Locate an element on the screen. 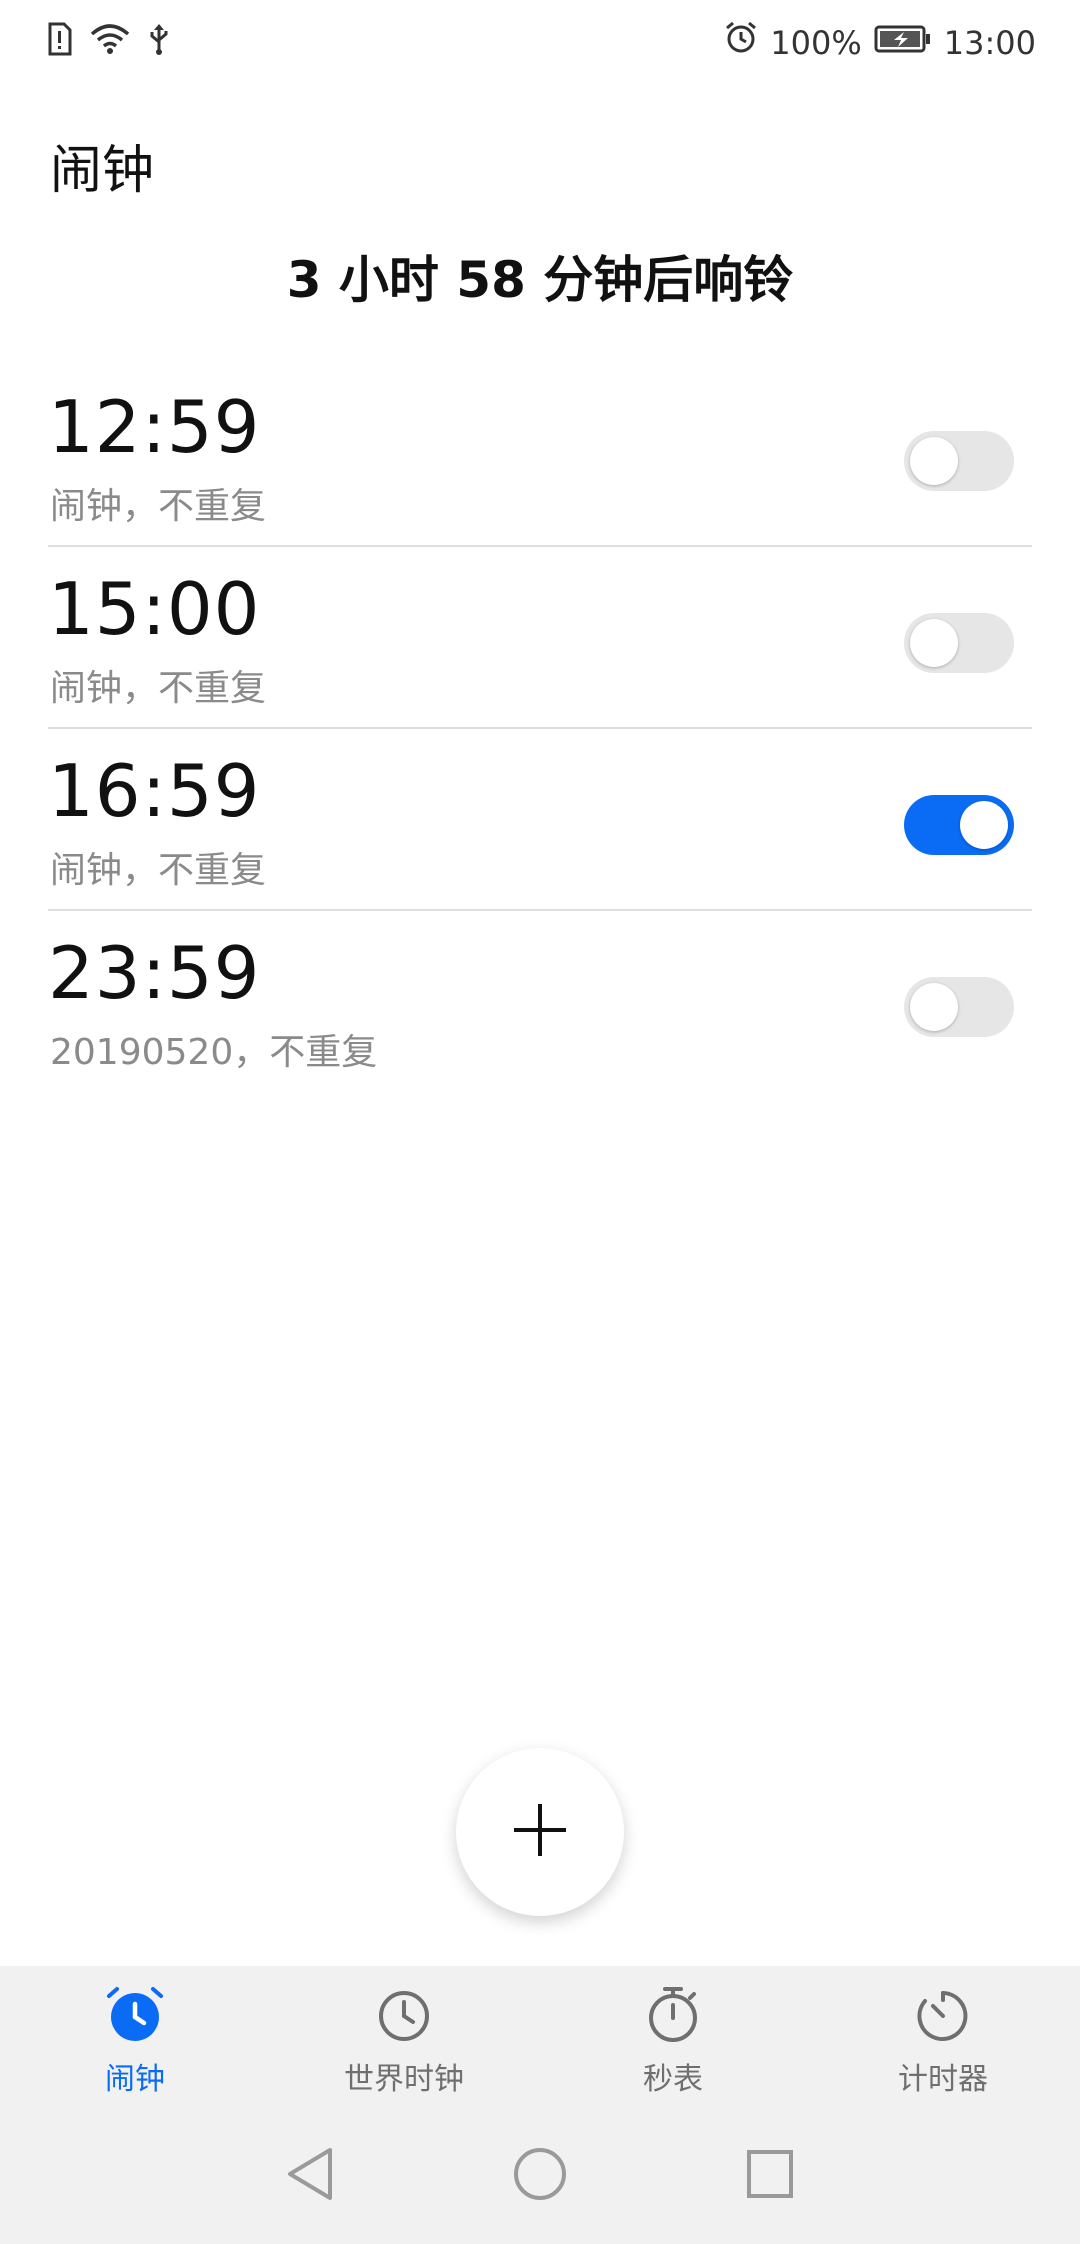 This screenshot has width=1080, height=2244. plus-icon is located at coordinates (540, 1832).